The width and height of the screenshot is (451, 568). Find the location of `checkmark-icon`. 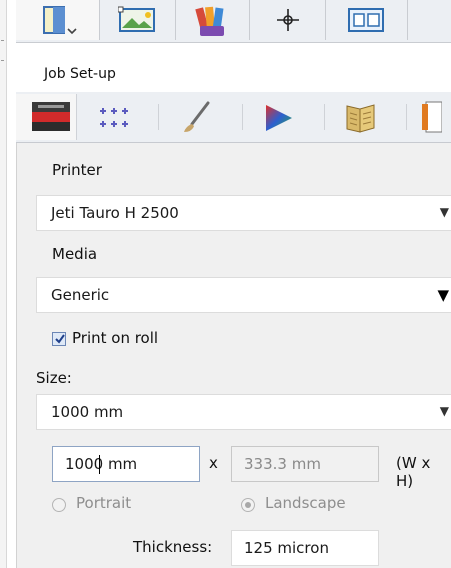

checkmark-icon is located at coordinates (60, 339).